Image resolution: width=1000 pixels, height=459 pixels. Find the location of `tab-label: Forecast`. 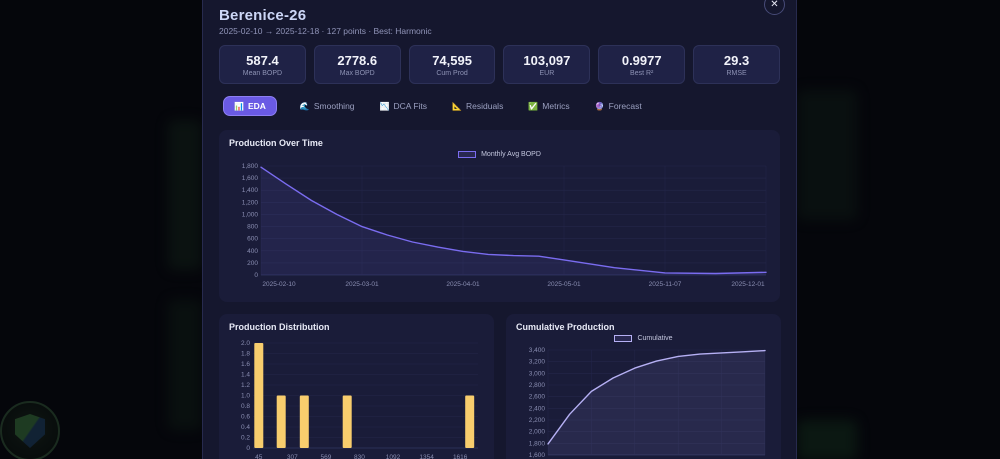

tab-label: Forecast is located at coordinates (625, 106).